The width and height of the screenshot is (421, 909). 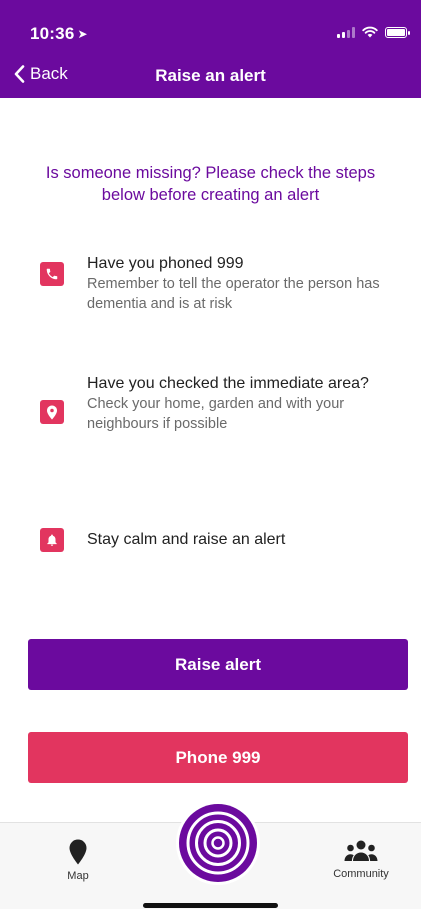 I want to click on tab-map: Map, so click(x=78, y=860).